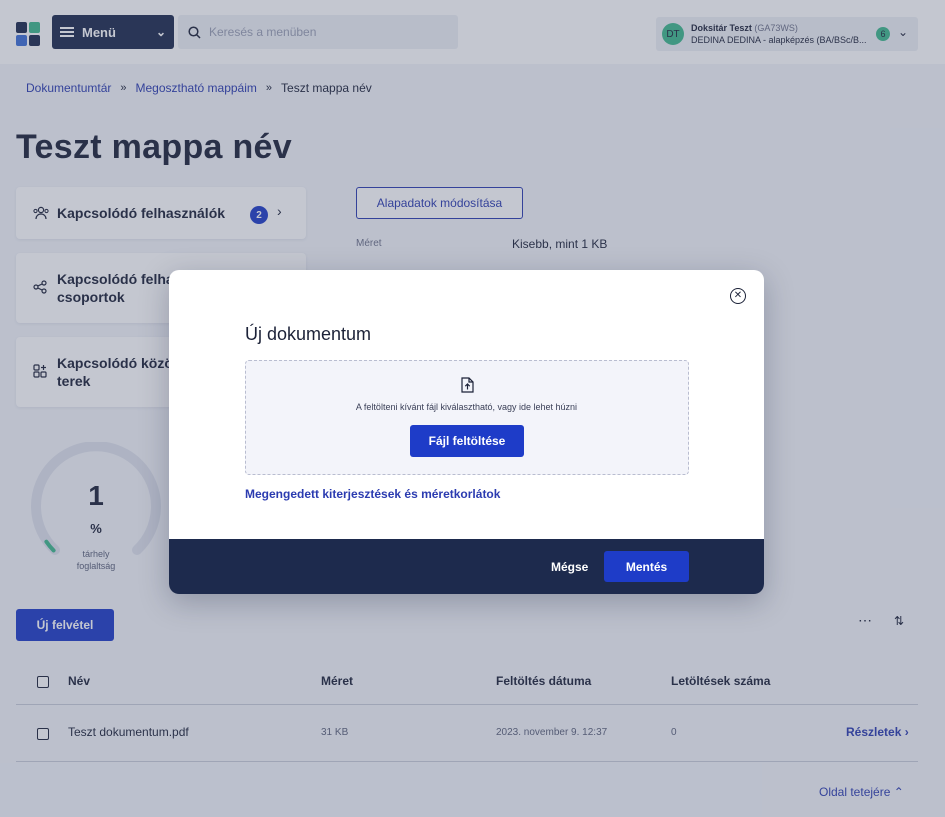 The image size is (945, 817). Describe the element at coordinates (466, 566) in the screenshot. I see `modal-footer: Mégse Mentés` at that location.